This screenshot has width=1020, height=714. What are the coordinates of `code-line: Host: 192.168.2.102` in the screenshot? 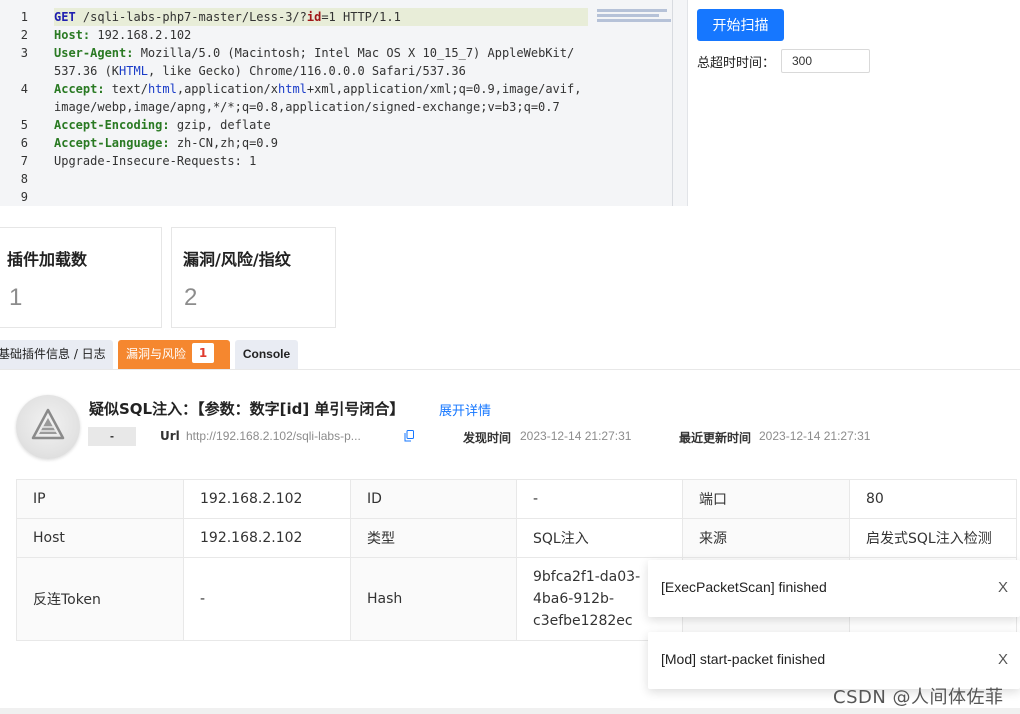 It's located at (321, 35).